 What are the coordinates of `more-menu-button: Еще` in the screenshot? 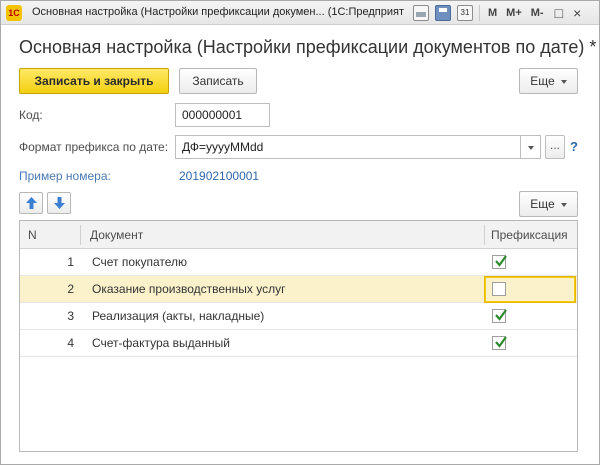 It's located at (548, 81).